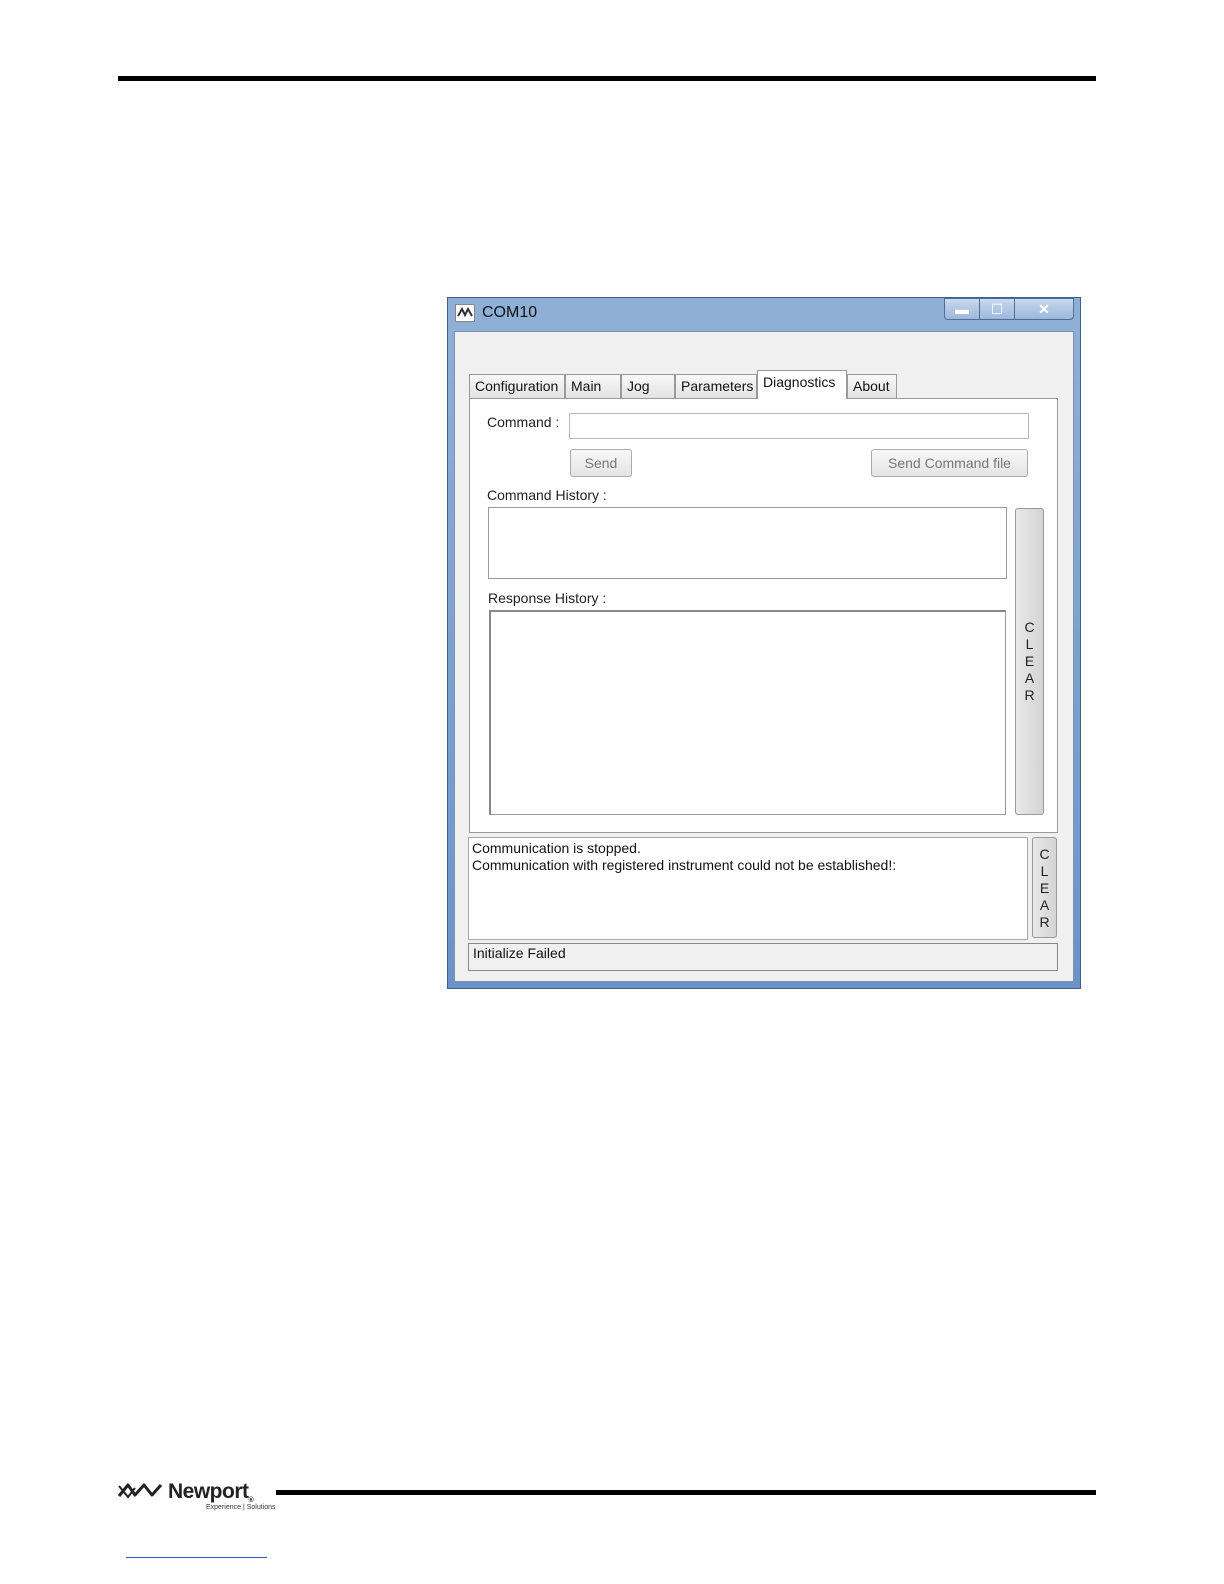  What do you see at coordinates (519, 953) in the screenshot?
I see `status-text: Initialize Failed` at bounding box center [519, 953].